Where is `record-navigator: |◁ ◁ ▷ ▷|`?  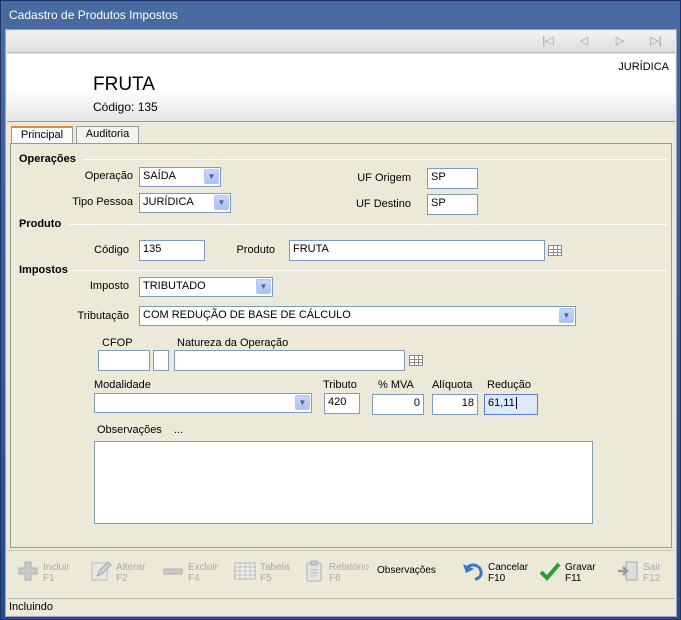 record-navigator: |◁ ◁ ▷ ▷| is located at coordinates (341, 42).